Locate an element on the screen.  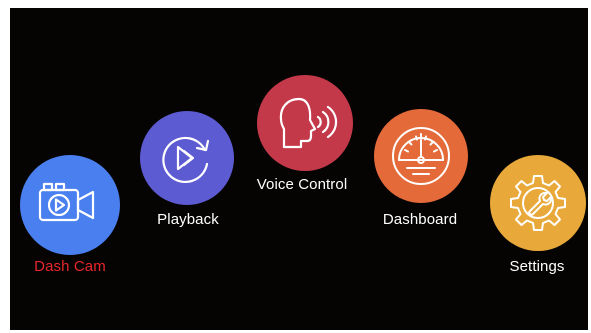
dashboard-circle is located at coordinates (421, 156).